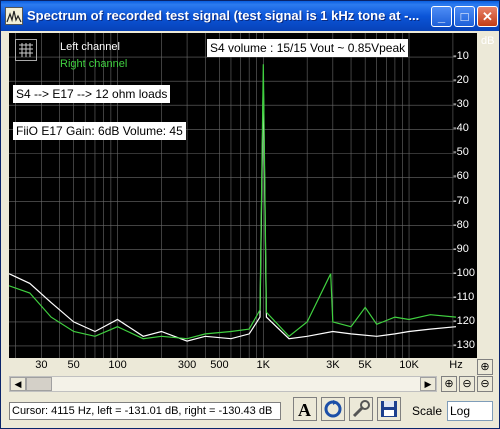 This screenshot has height=429, width=500. What do you see at coordinates (485, 367) in the screenshot?
I see `zoom-in-icon: ⊕` at bounding box center [485, 367].